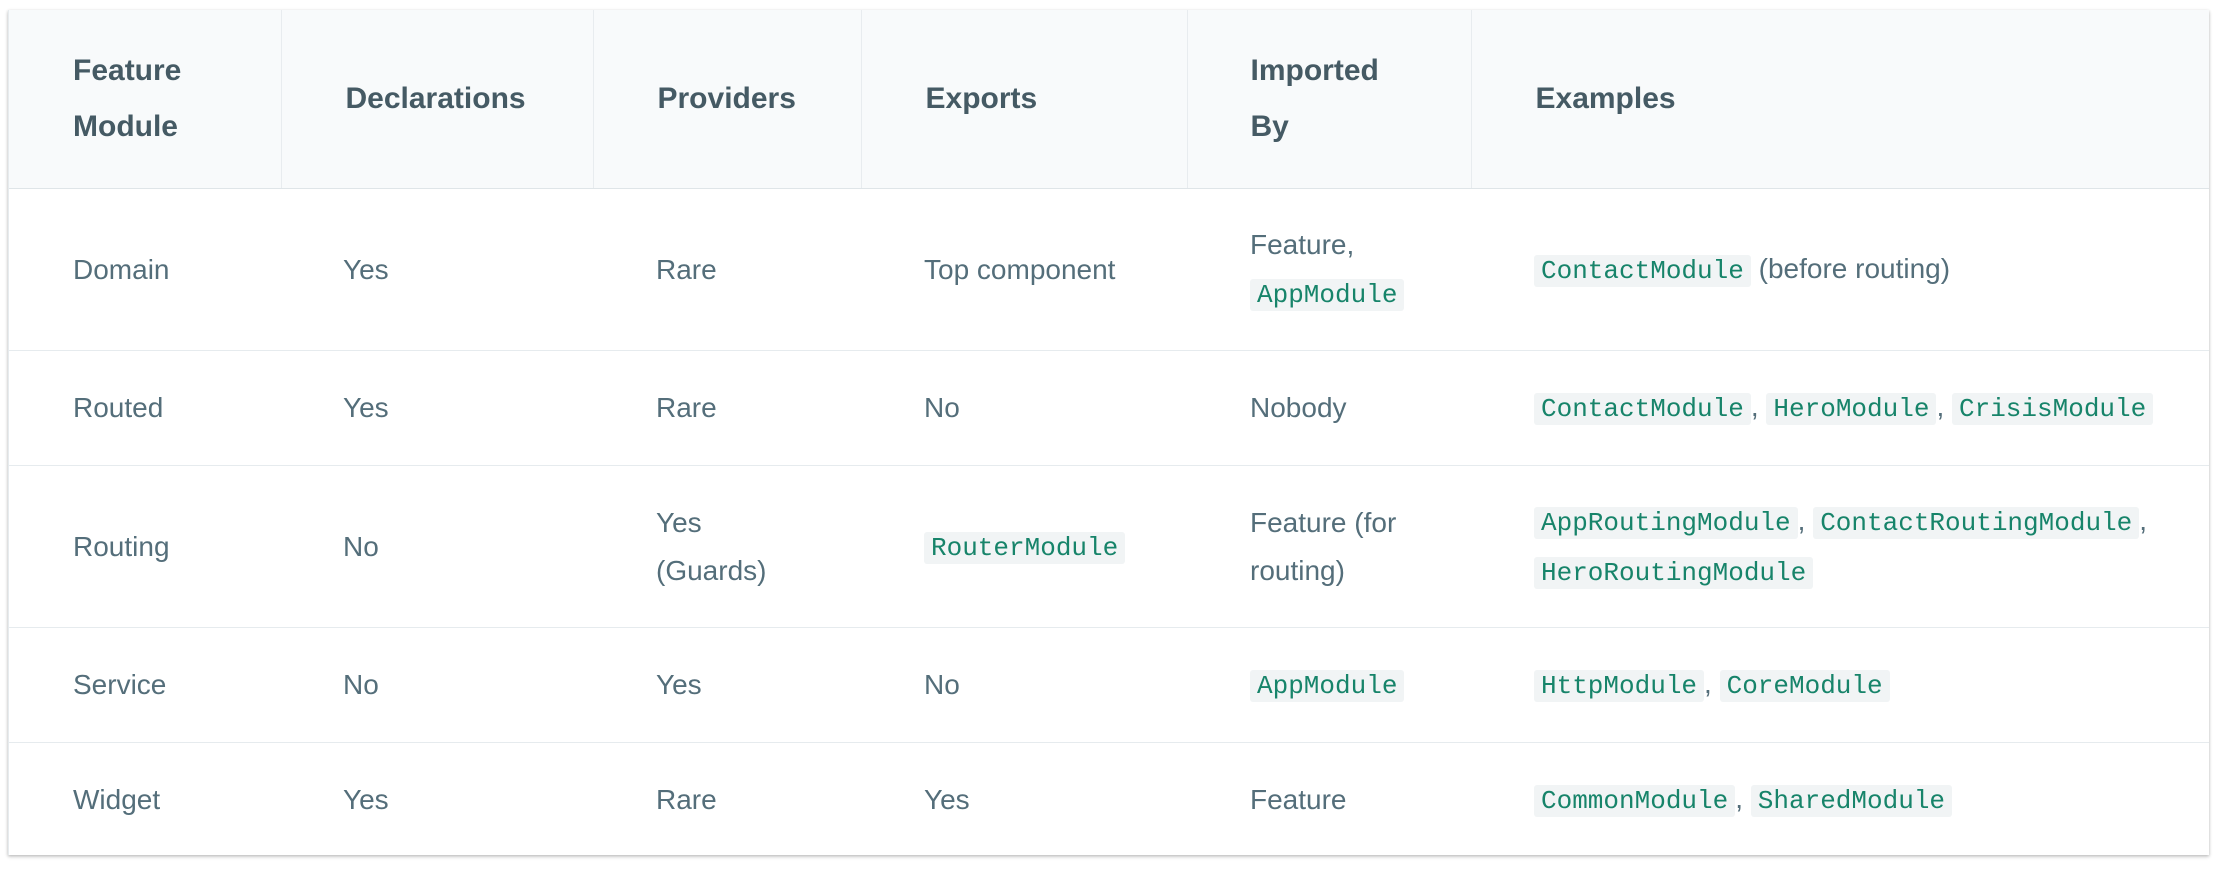 This screenshot has height=872, width=2220. Describe the element at coordinates (1024, 269) in the screenshot. I see `cell-exports: Top component` at that location.